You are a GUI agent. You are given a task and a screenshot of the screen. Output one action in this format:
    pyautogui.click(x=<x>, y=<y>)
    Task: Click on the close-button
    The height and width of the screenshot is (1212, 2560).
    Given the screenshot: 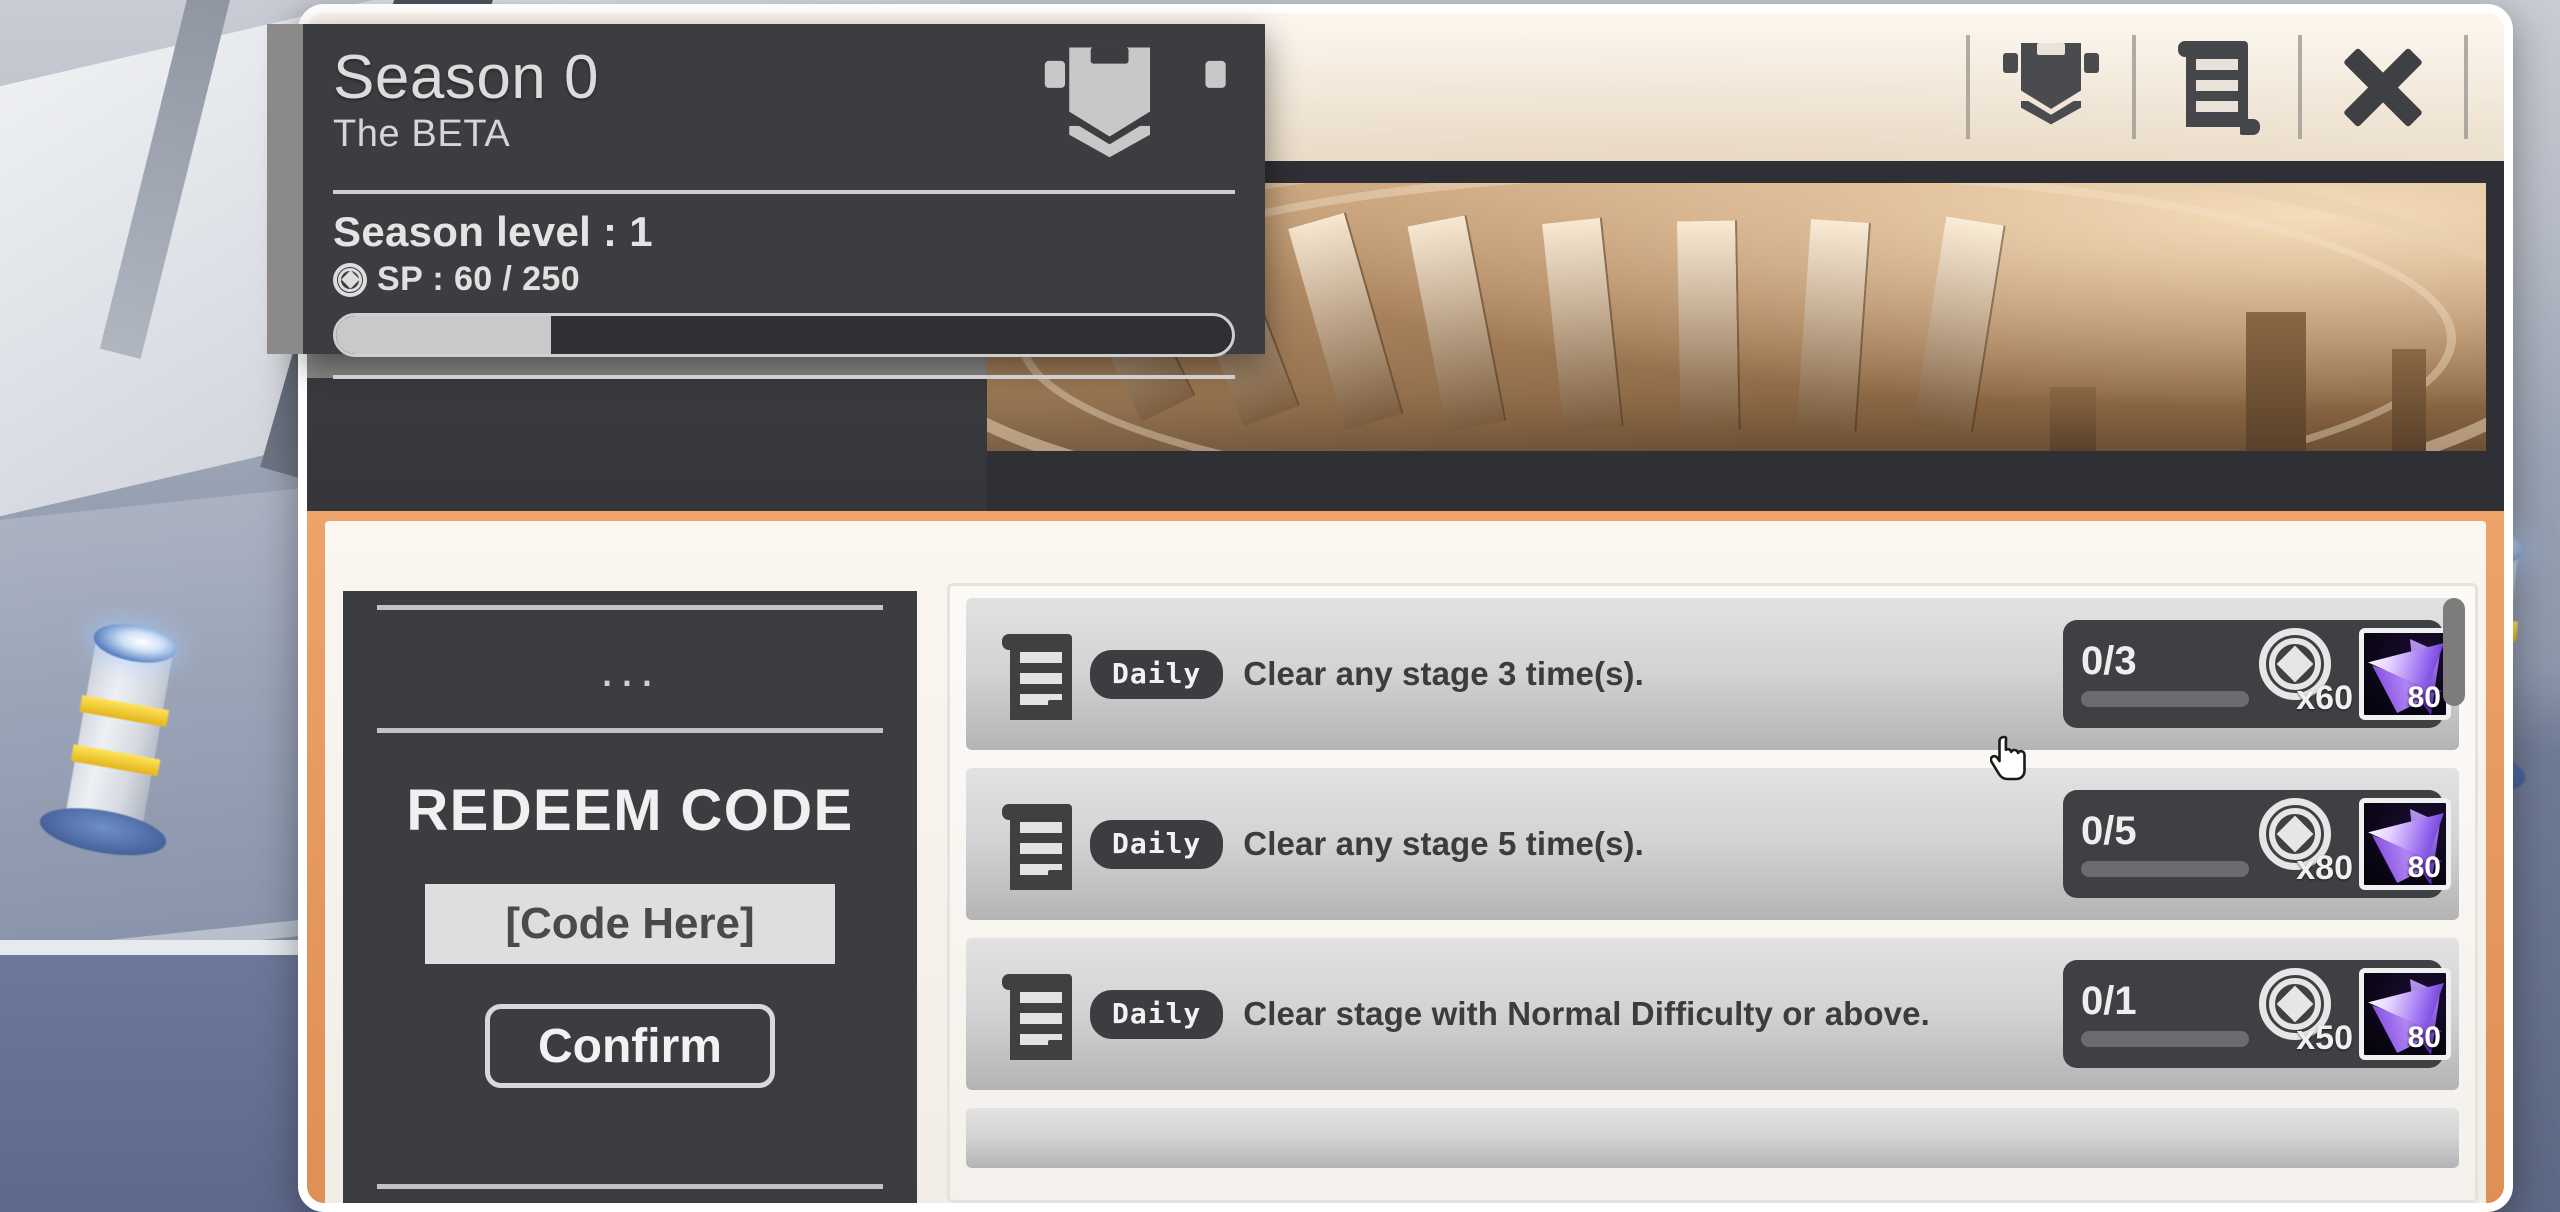 What is the action you would take?
    pyautogui.click(x=2383, y=87)
    